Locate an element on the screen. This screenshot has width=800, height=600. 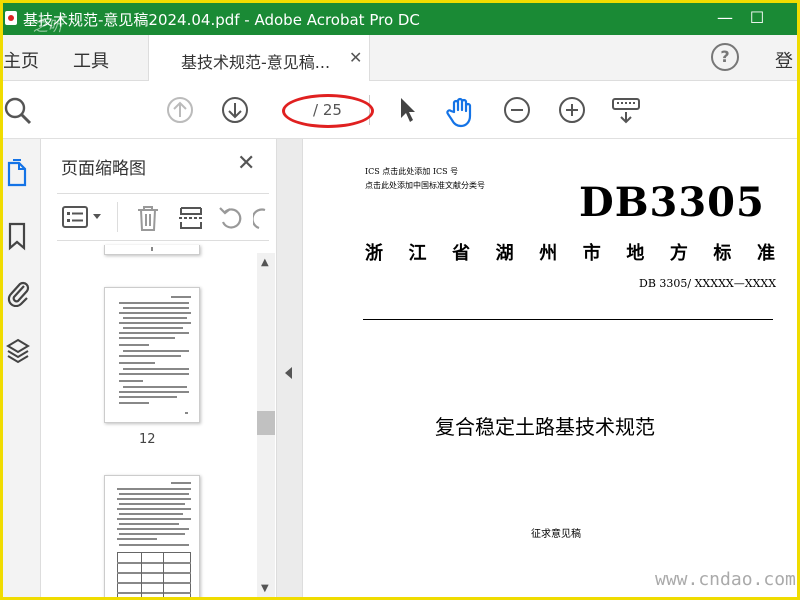
help-icon: ? is located at coordinates (725, 57).